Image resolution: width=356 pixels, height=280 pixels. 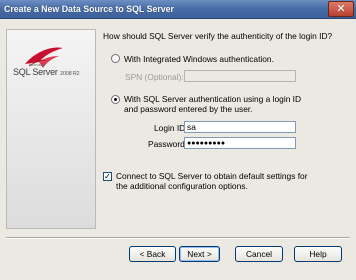 I want to click on spn-field, so click(x=240, y=76).